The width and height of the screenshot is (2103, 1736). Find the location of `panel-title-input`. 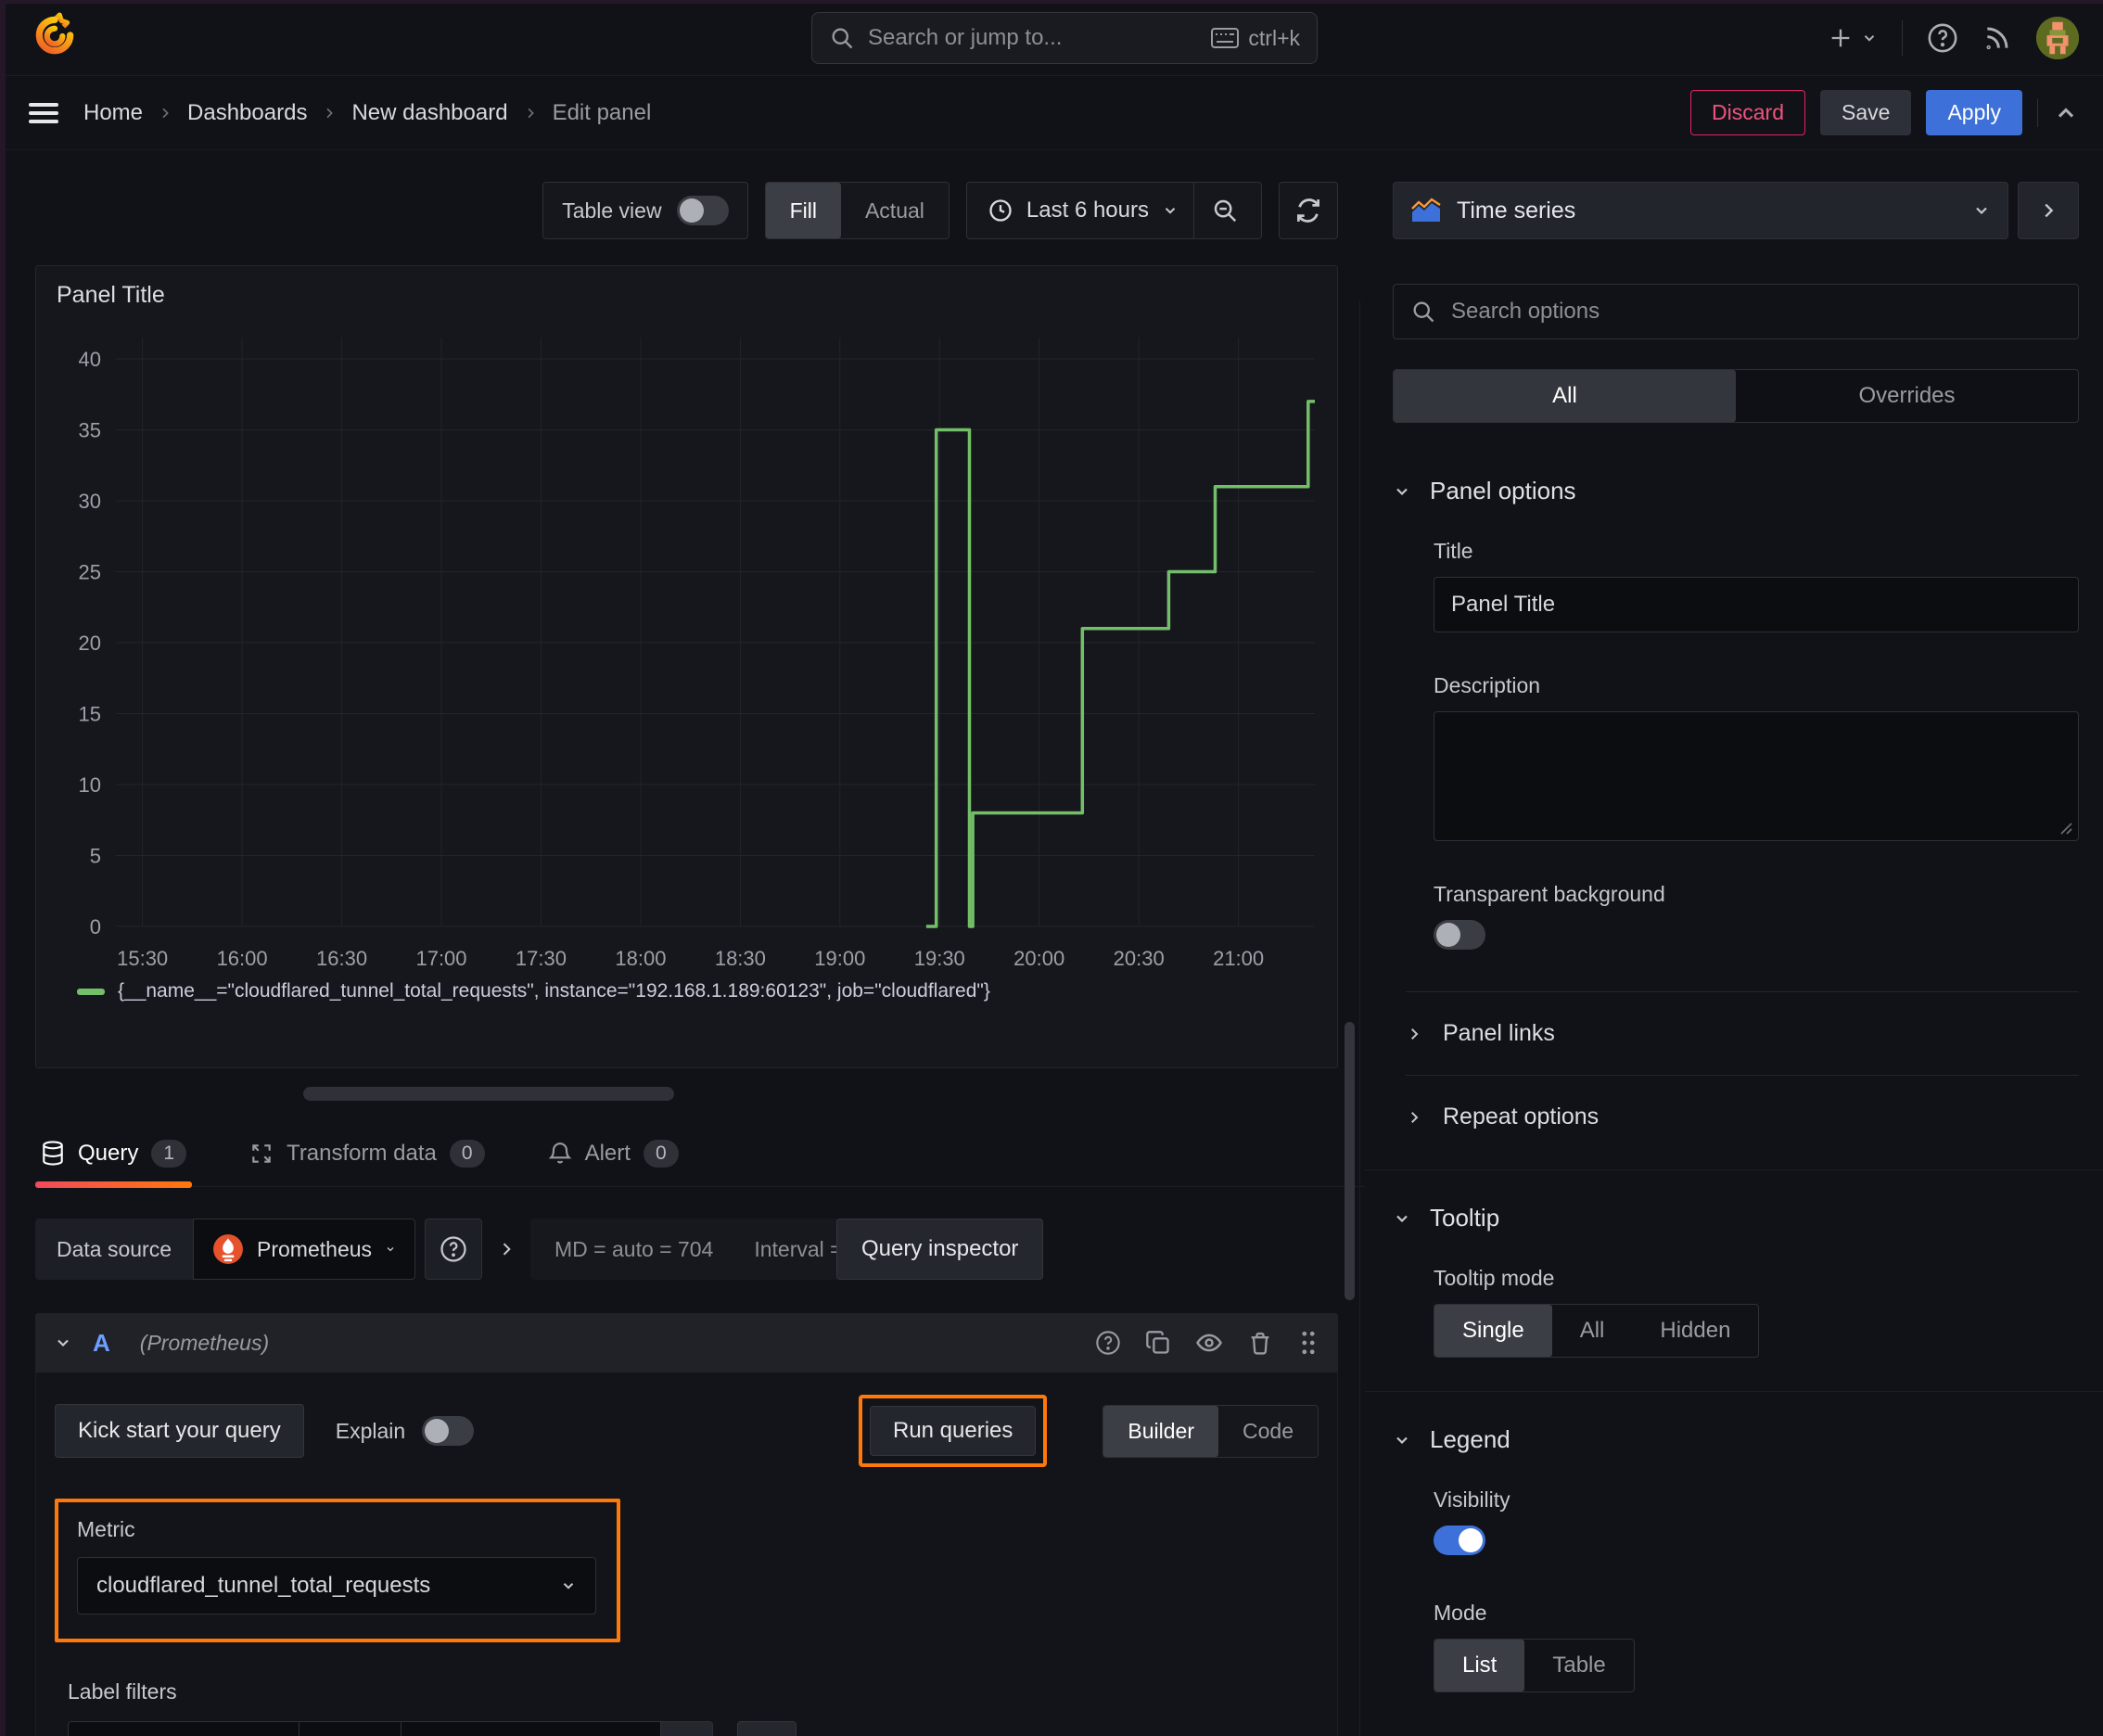

panel-title-input is located at coordinates (1756, 604).